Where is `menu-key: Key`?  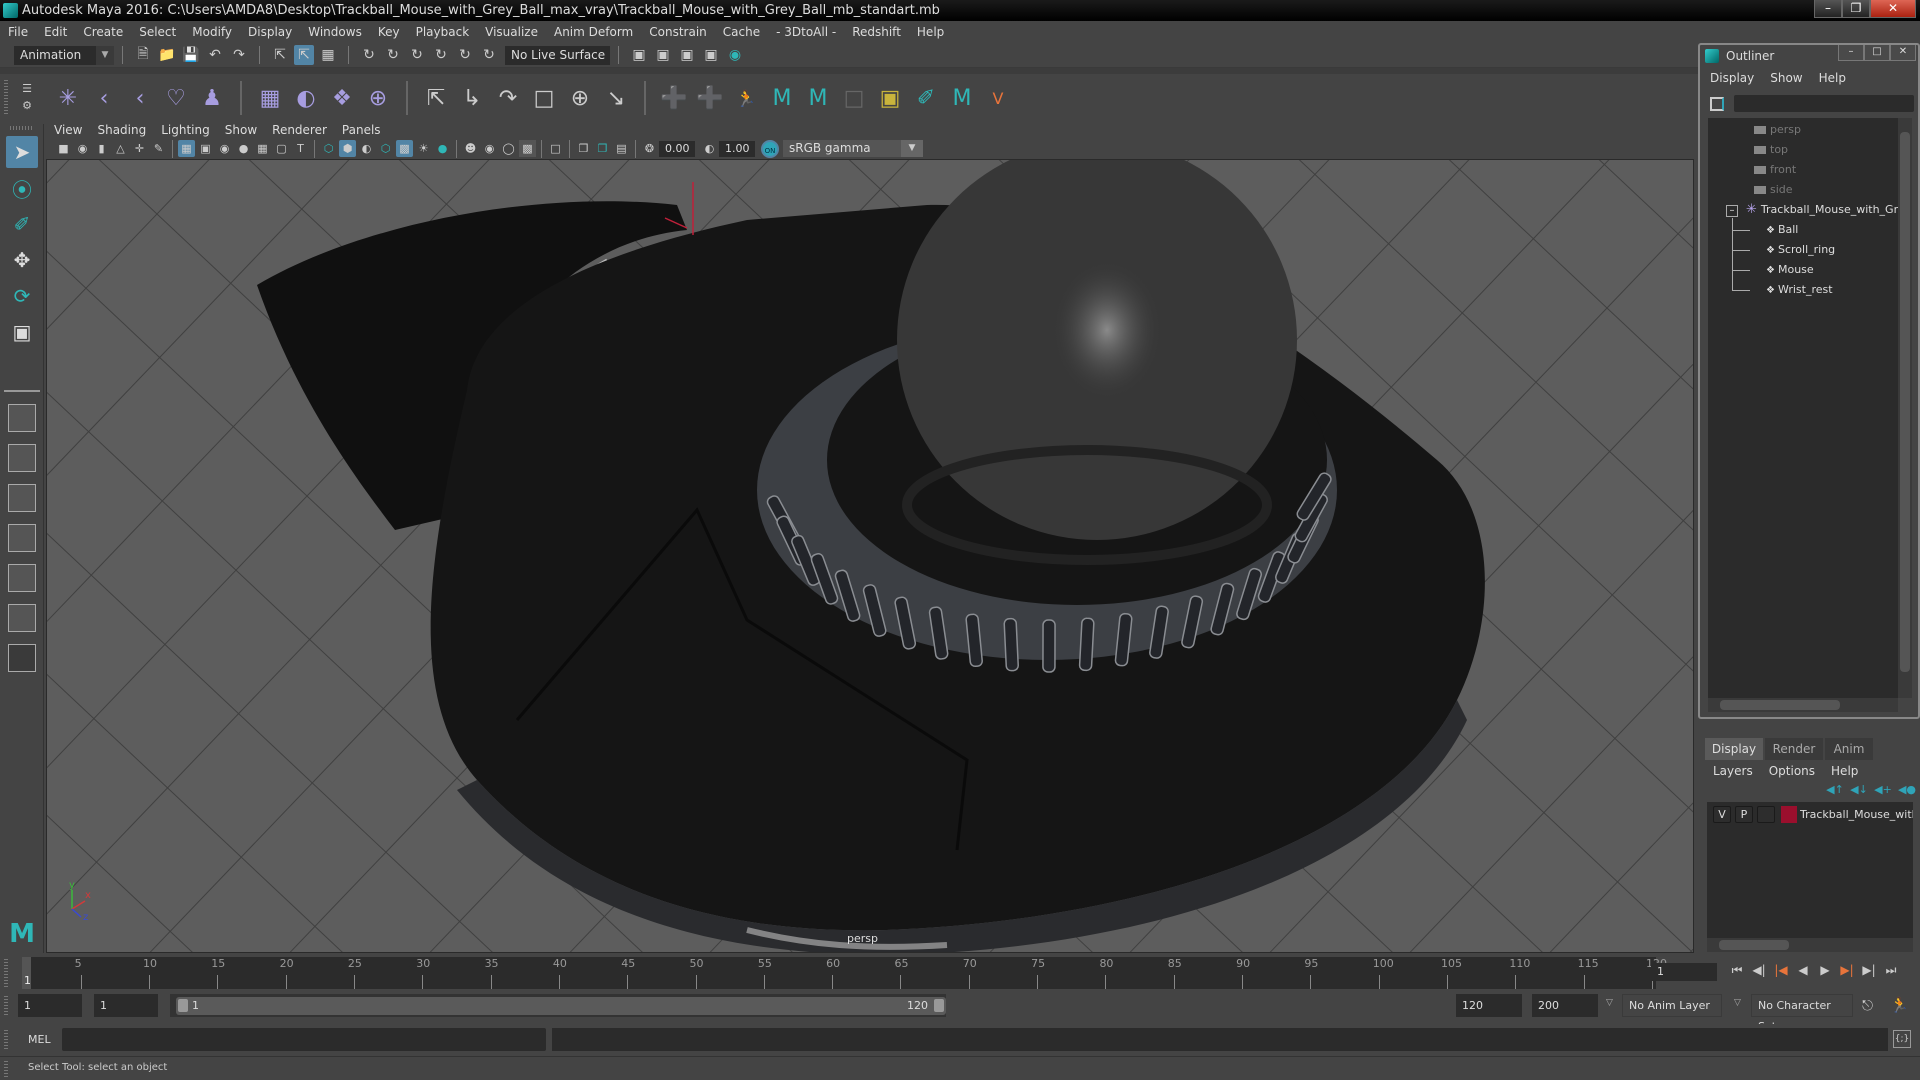 menu-key: Key is located at coordinates (389, 32).